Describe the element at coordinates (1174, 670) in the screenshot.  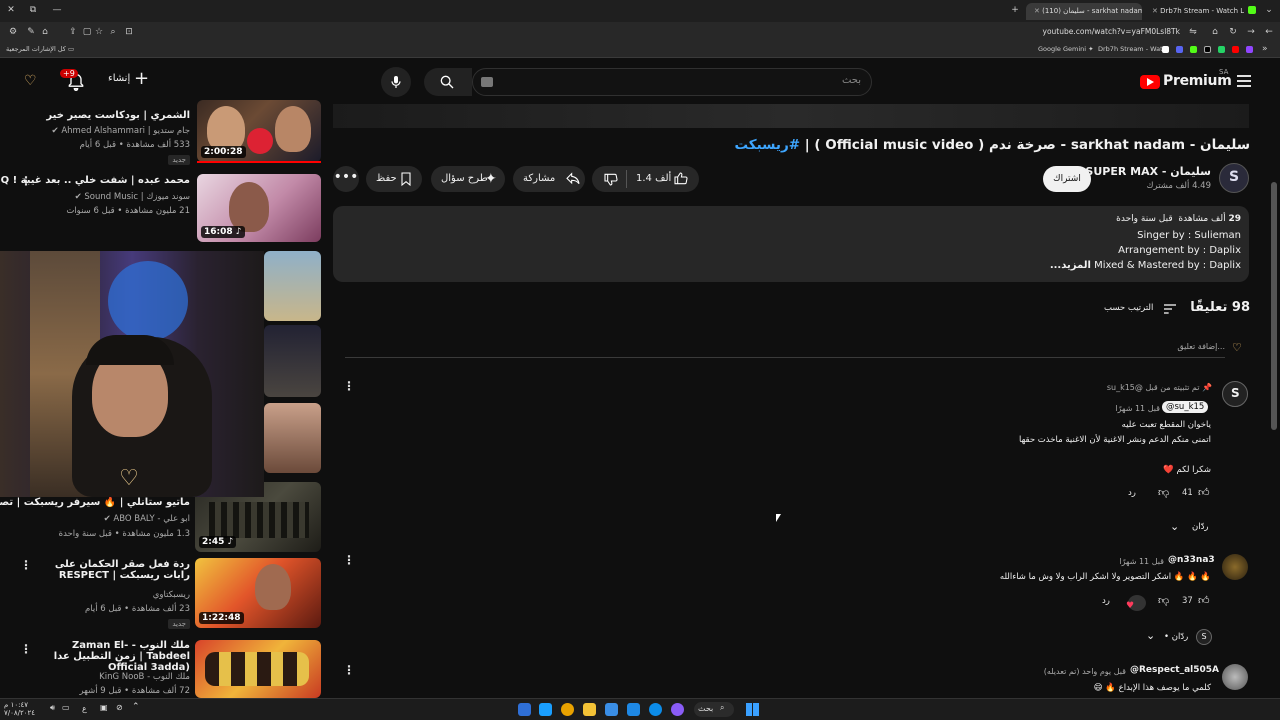
I see `comment-author: @Respect_al505A` at that location.